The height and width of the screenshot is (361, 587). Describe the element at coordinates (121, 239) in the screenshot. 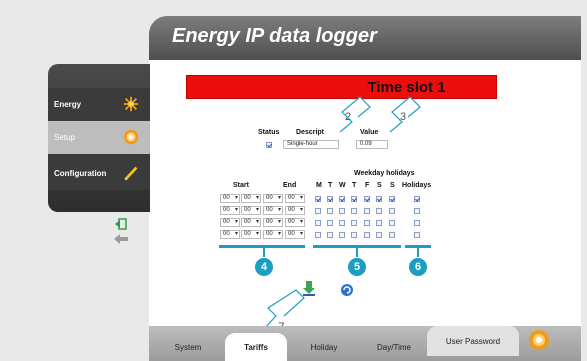

I see `back-arrow-icon` at that location.